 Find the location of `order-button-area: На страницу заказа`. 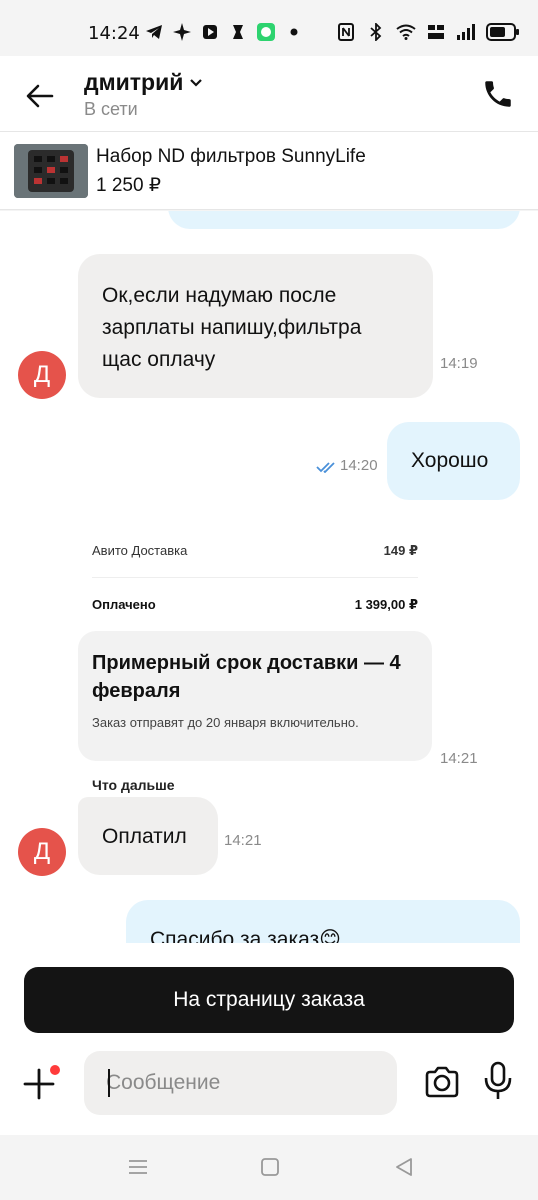

order-button-area: На страницу заказа is located at coordinates (269, 994).